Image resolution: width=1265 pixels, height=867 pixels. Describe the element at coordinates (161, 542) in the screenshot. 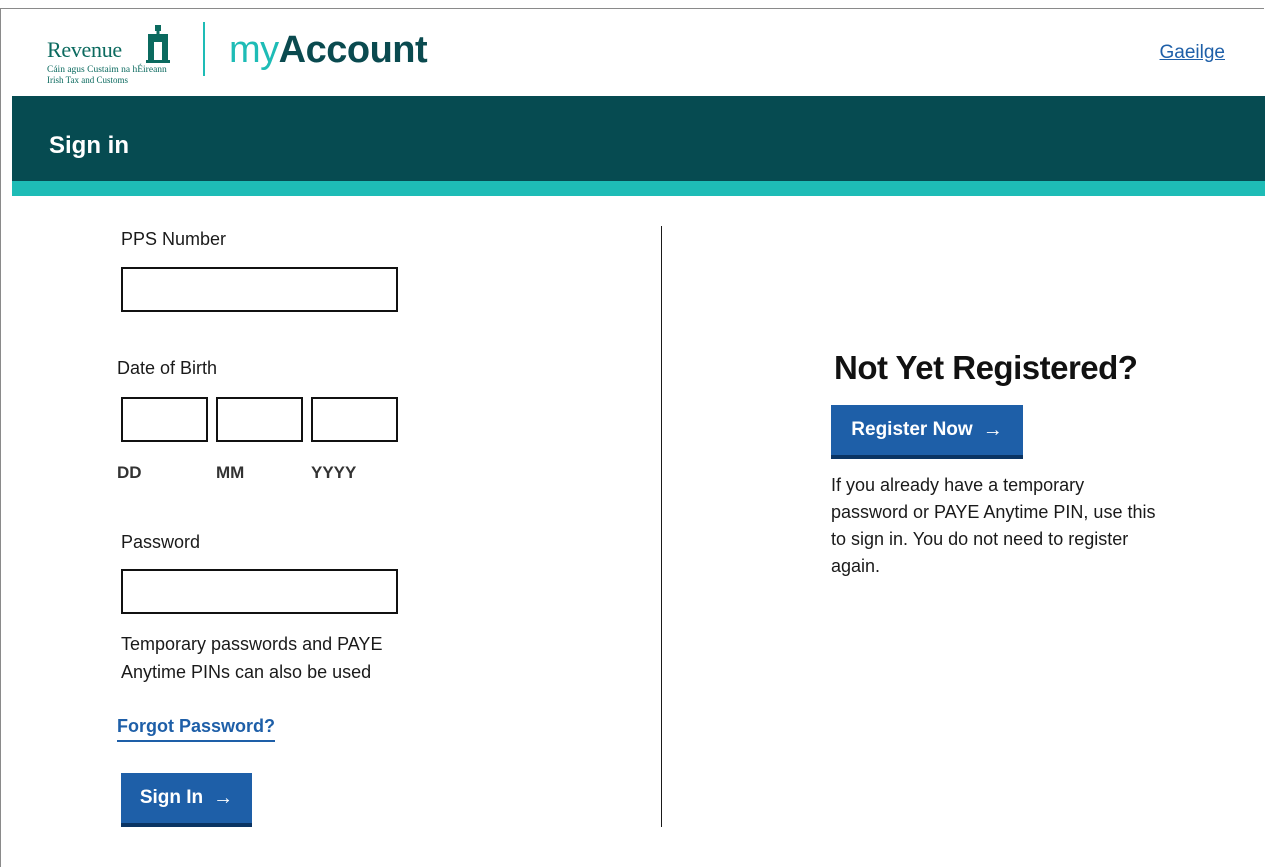

I see `password-label: Password` at that location.